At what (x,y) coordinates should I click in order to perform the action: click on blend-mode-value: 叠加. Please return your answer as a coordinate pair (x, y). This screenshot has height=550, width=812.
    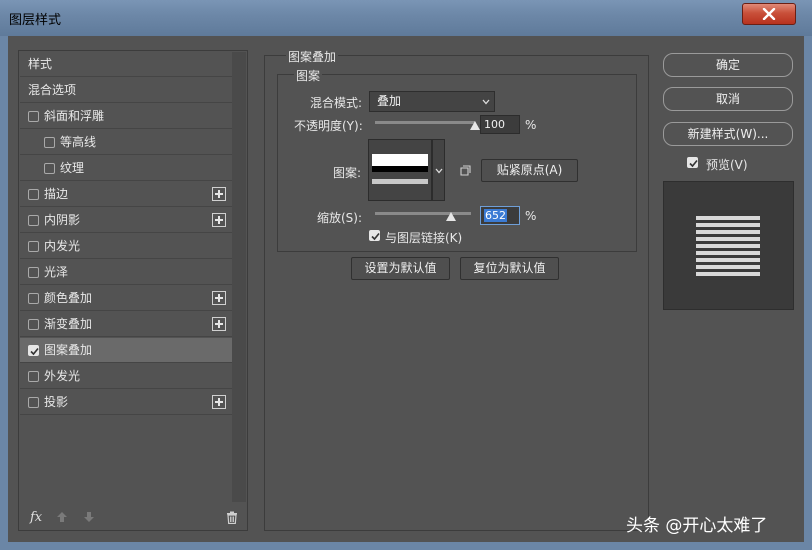
    Looking at the image, I should click on (389, 101).